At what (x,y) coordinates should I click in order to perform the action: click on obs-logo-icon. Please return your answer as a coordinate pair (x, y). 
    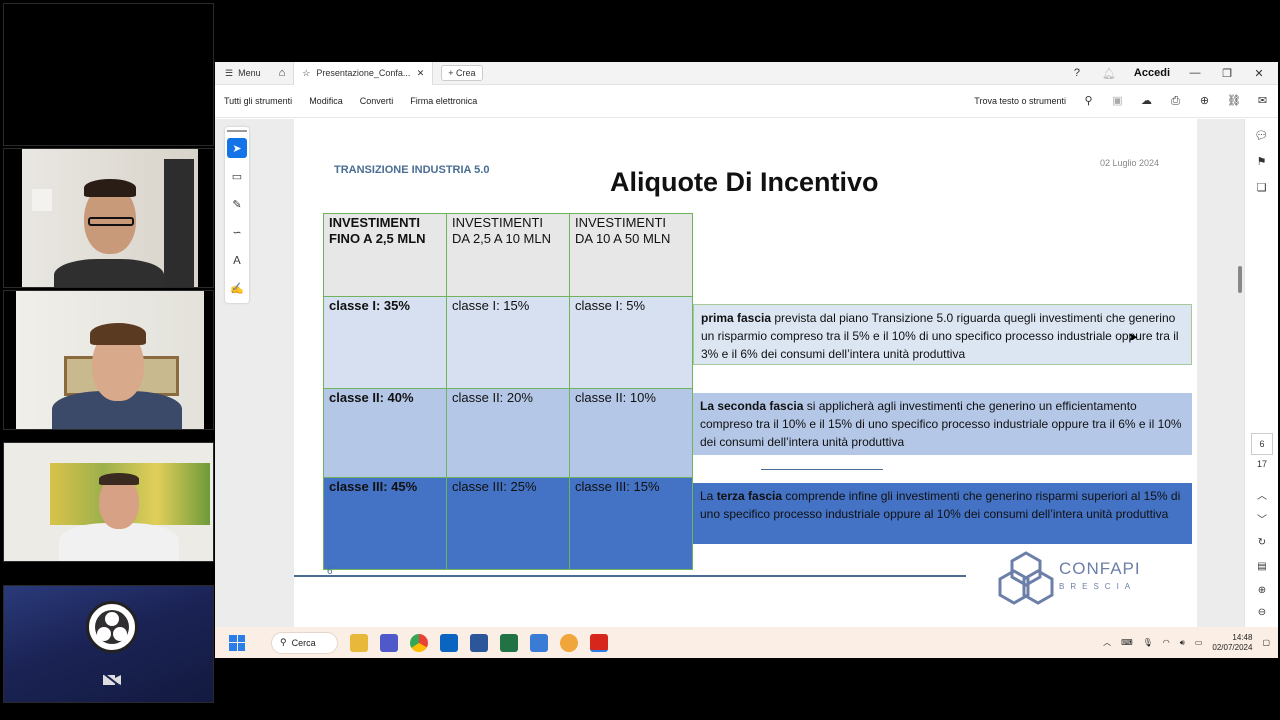
    Looking at the image, I should click on (112, 627).